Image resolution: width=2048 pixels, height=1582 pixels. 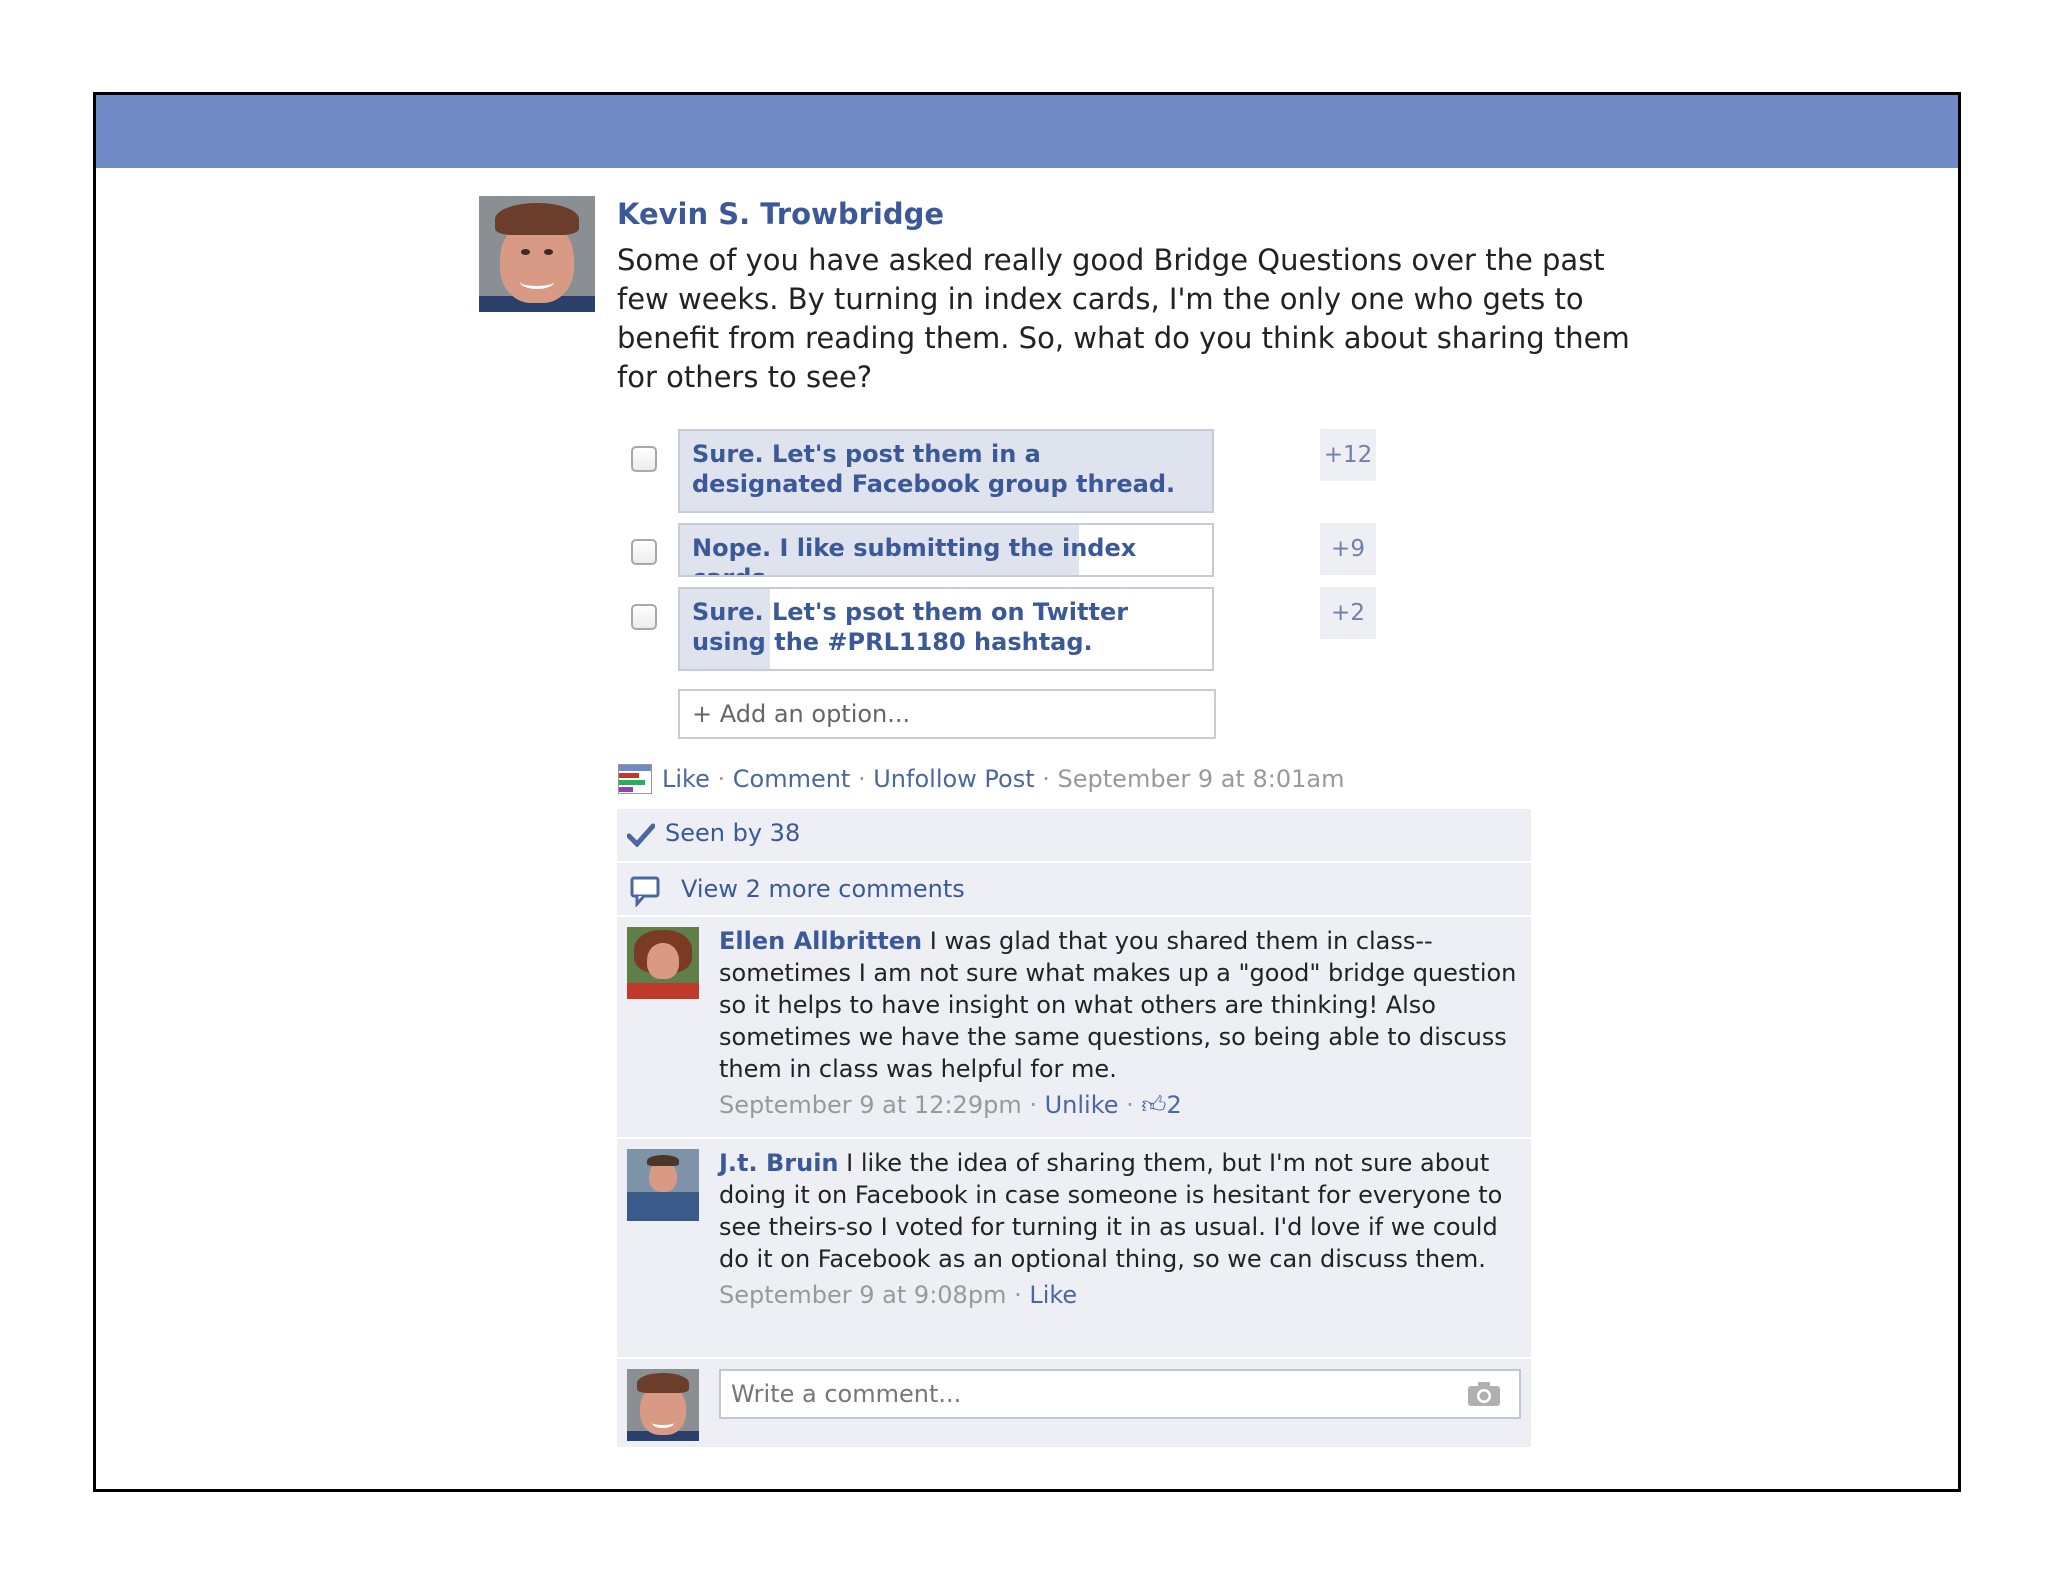 What do you see at coordinates (635, 779) in the screenshot?
I see `poll-icon` at bounding box center [635, 779].